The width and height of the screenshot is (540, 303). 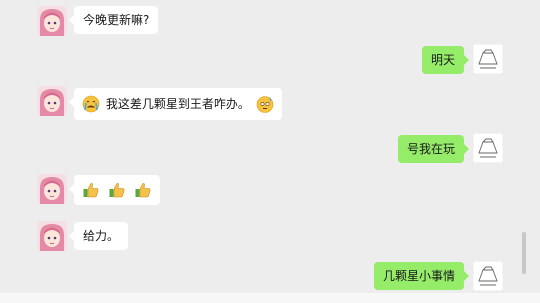 I want to click on message-text: 几颗星小事情, so click(x=418, y=276).